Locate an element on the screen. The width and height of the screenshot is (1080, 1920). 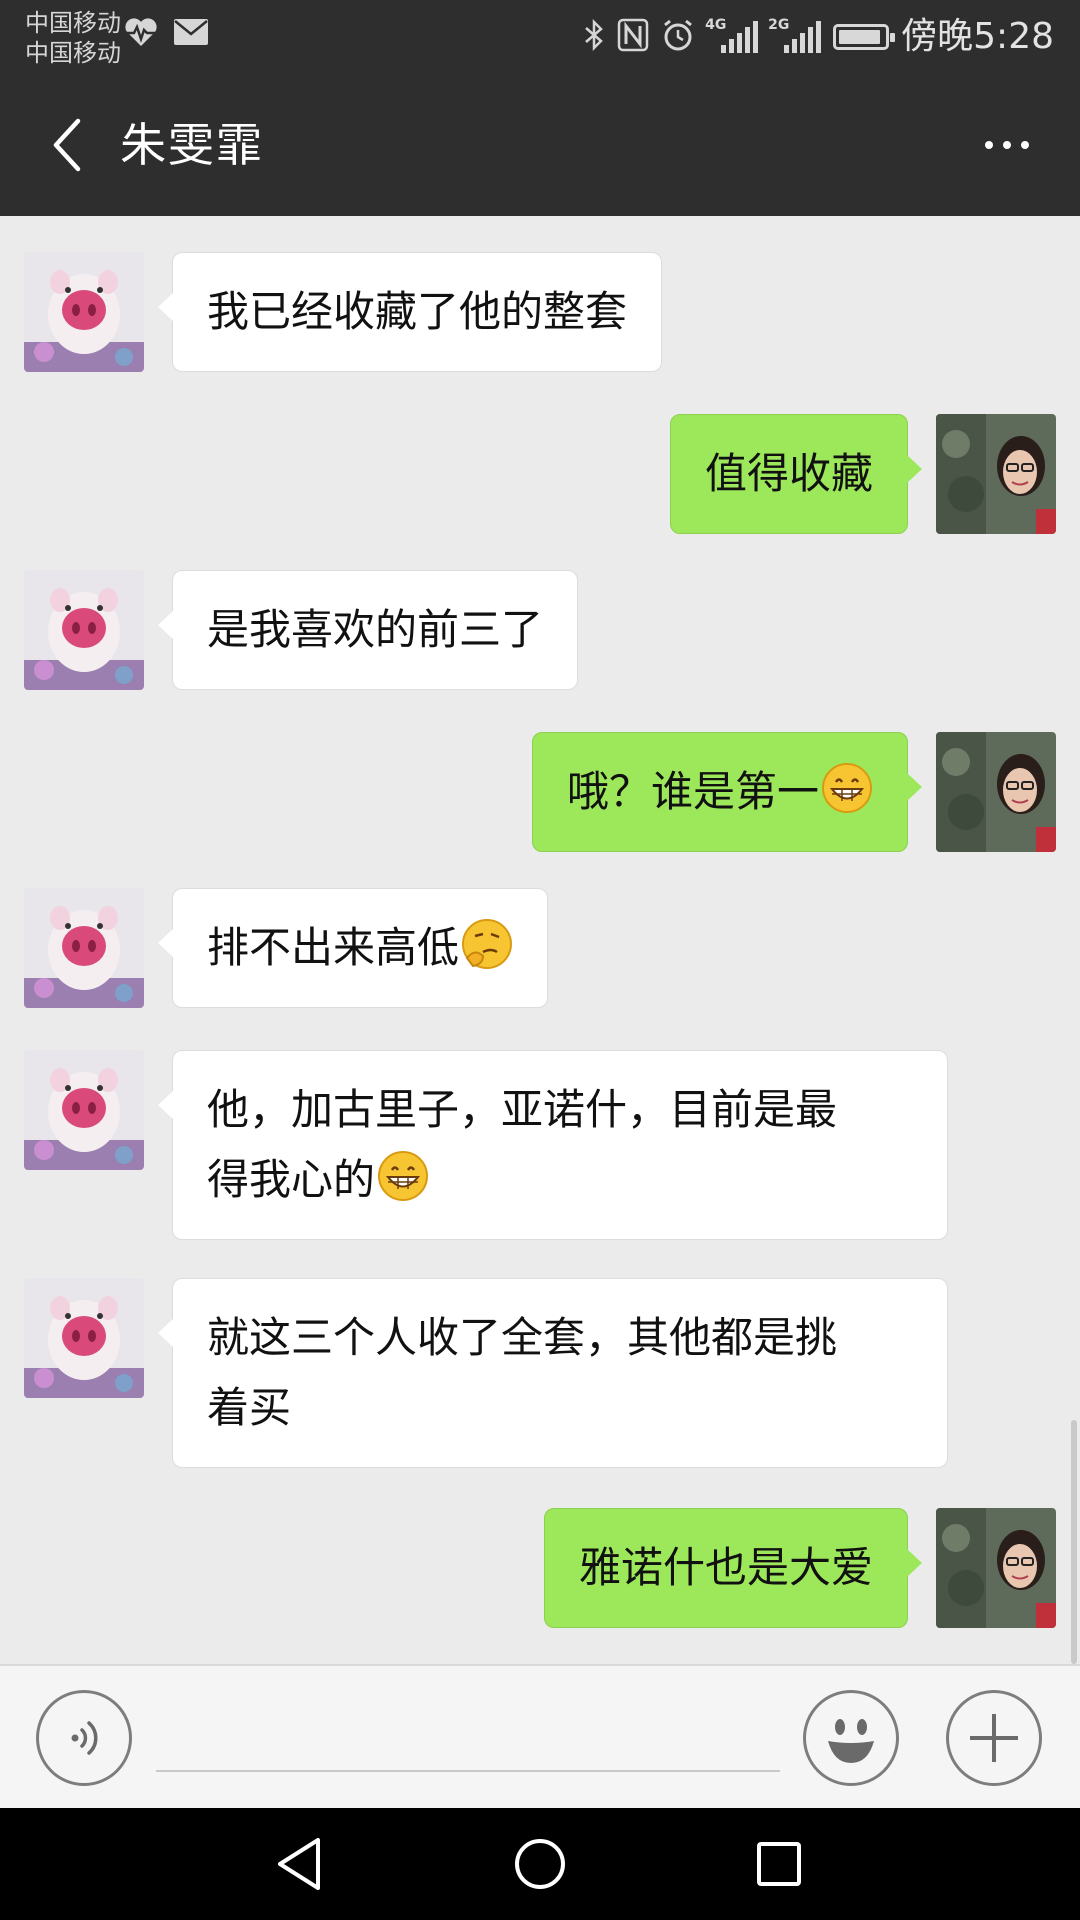
outgoing-message-bubble: 哦？谁是第一 is located at coordinates (727, 792).